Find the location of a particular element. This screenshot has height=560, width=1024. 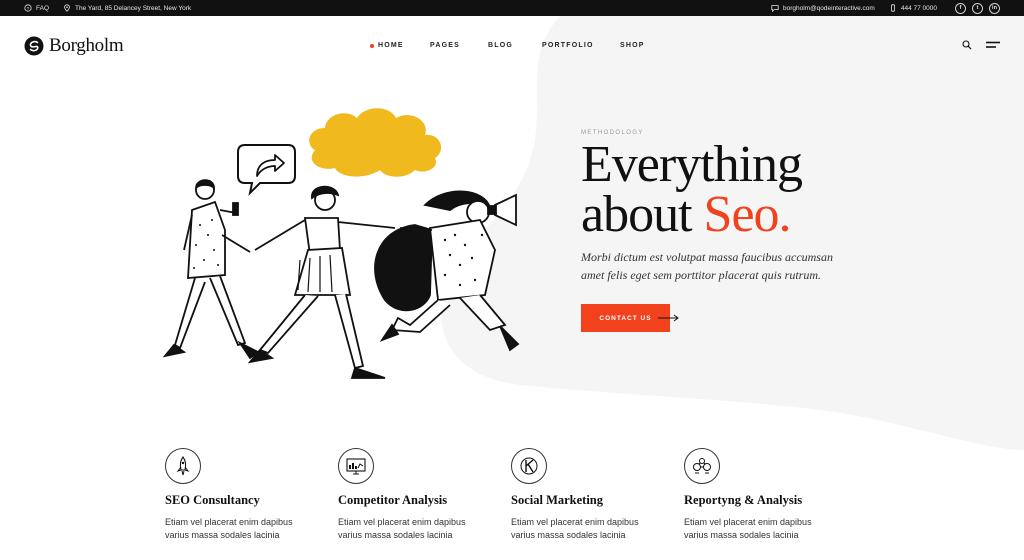

active-dot-icon is located at coordinates (372, 45).